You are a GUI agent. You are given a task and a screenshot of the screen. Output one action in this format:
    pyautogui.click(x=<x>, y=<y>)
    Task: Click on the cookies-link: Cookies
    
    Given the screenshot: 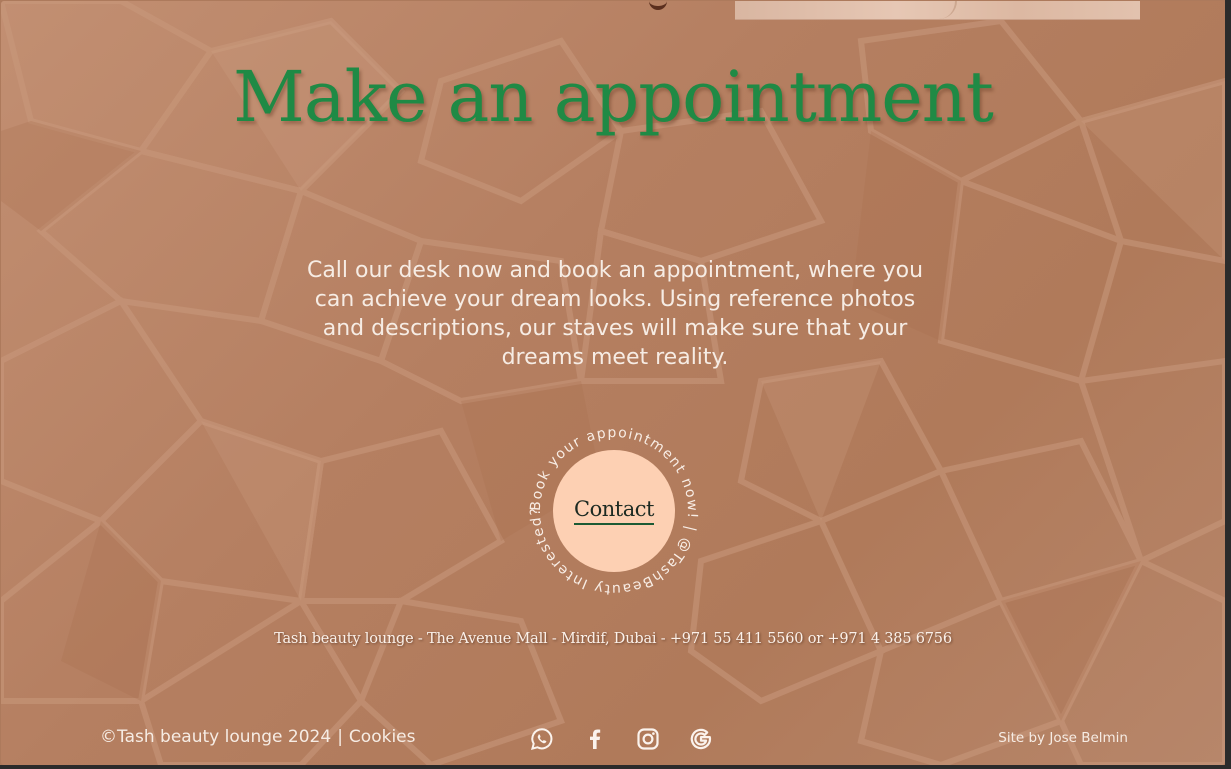 What is the action you would take?
    pyautogui.click(x=382, y=737)
    